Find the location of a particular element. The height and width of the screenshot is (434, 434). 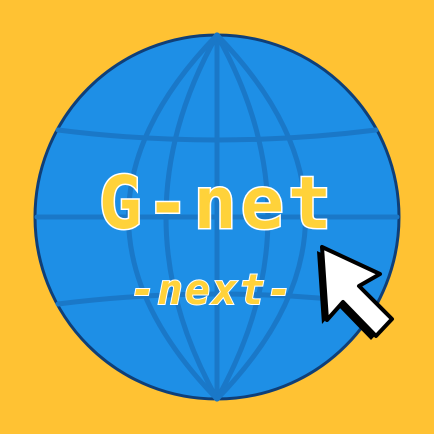

brand-title: G-net is located at coordinates (216, 203).